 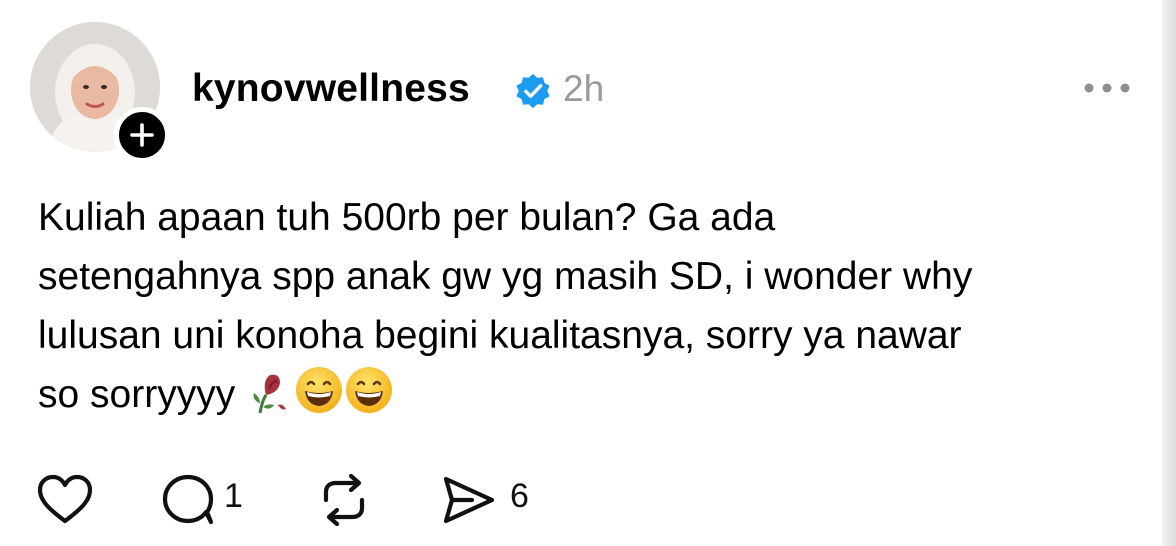 I want to click on repost-icon, so click(x=344, y=500).